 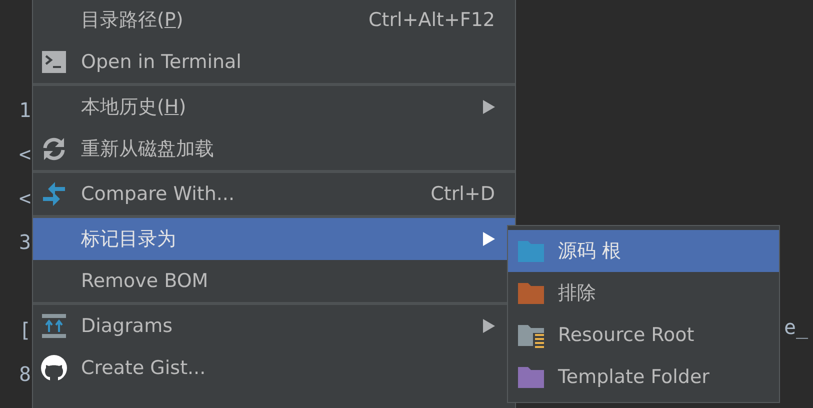 I want to click on menu-item: 源码 根, so click(x=643, y=251).